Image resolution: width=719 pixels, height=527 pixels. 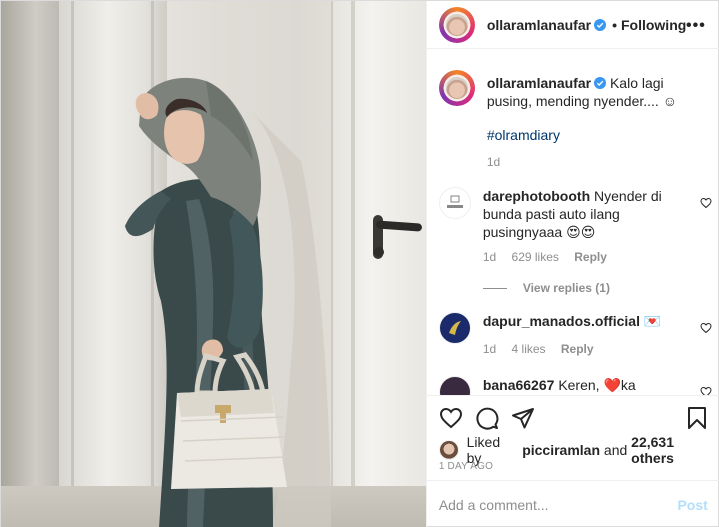 I want to click on post-timestamp: 1 DAY AGO, so click(x=466, y=466).